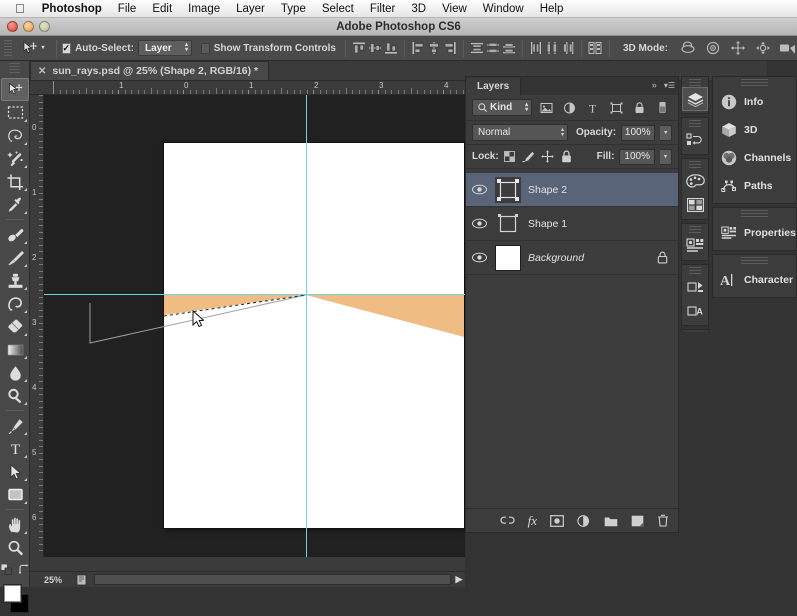  Describe the element at coordinates (15, 257) in the screenshot. I see `brush-tool` at that location.